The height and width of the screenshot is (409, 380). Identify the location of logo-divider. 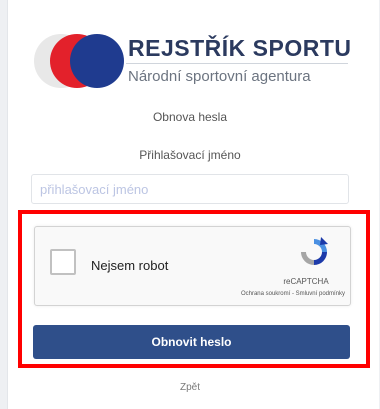
(237, 63).